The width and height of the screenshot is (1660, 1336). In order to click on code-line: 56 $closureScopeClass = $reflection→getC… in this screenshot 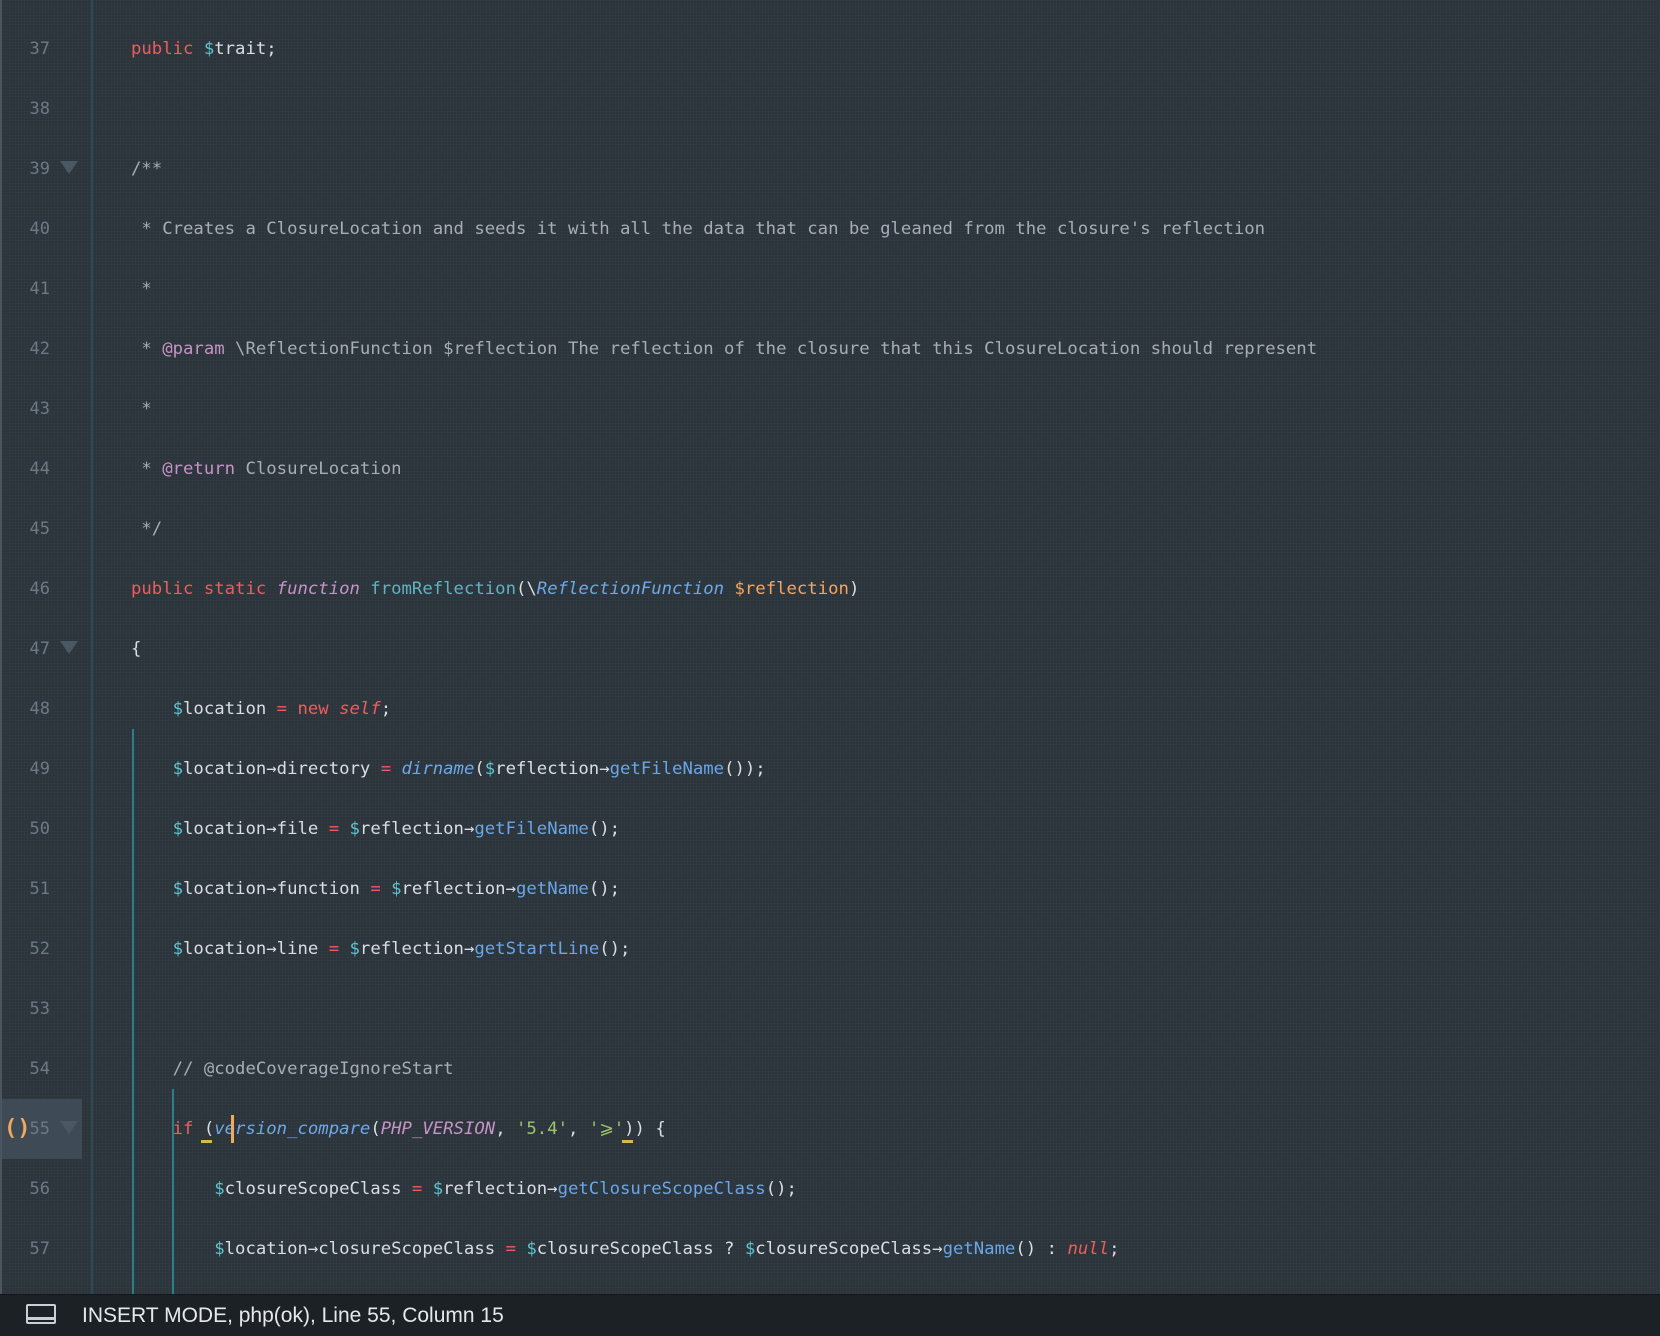, I will do `click(830, 1189)`.